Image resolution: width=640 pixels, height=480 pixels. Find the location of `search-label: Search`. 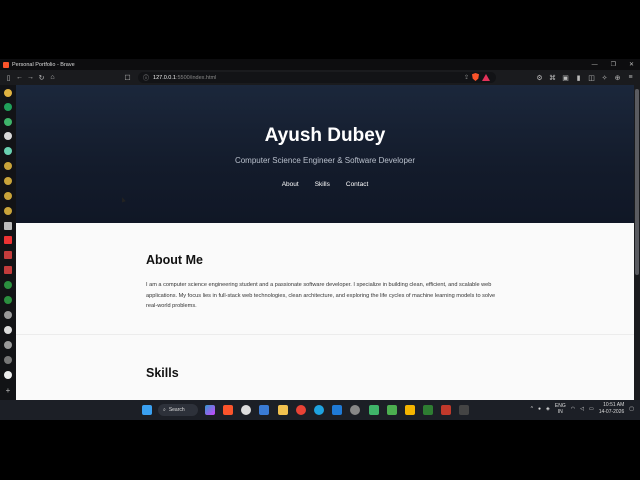

search-label: Search is located at coordinates (176, 410).